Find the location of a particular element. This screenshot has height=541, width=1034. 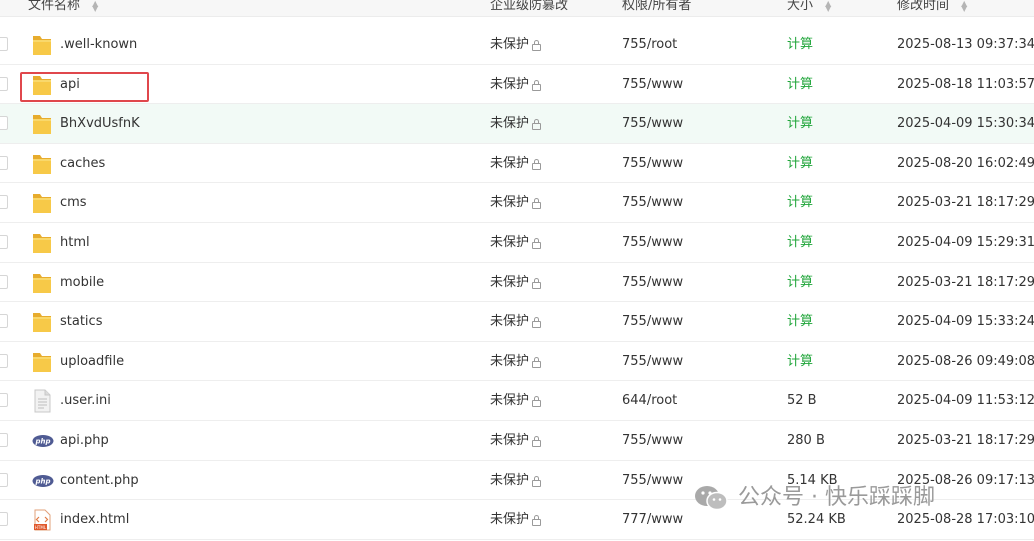

modified-time: 2025-03-21 18:17:29 is located at coordinates (965, 440).